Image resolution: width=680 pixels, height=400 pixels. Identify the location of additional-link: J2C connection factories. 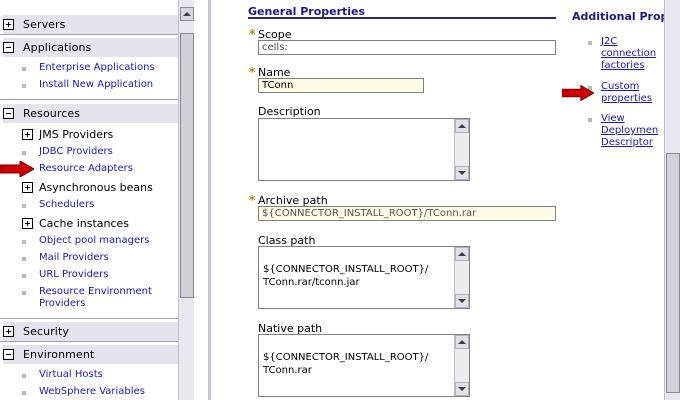
(632, 54).